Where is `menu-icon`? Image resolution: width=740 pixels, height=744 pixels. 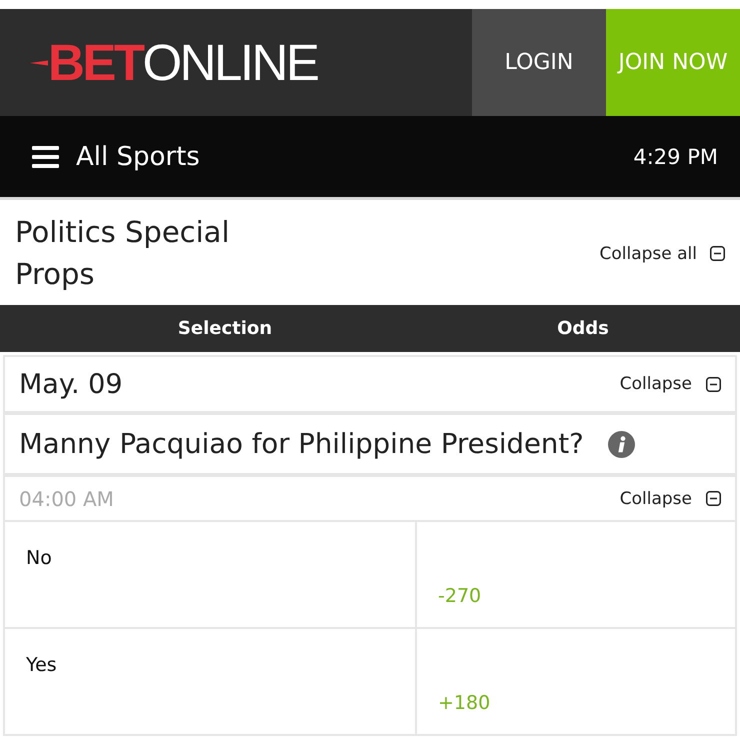 menu-icon is located at coordinates (45, 157).